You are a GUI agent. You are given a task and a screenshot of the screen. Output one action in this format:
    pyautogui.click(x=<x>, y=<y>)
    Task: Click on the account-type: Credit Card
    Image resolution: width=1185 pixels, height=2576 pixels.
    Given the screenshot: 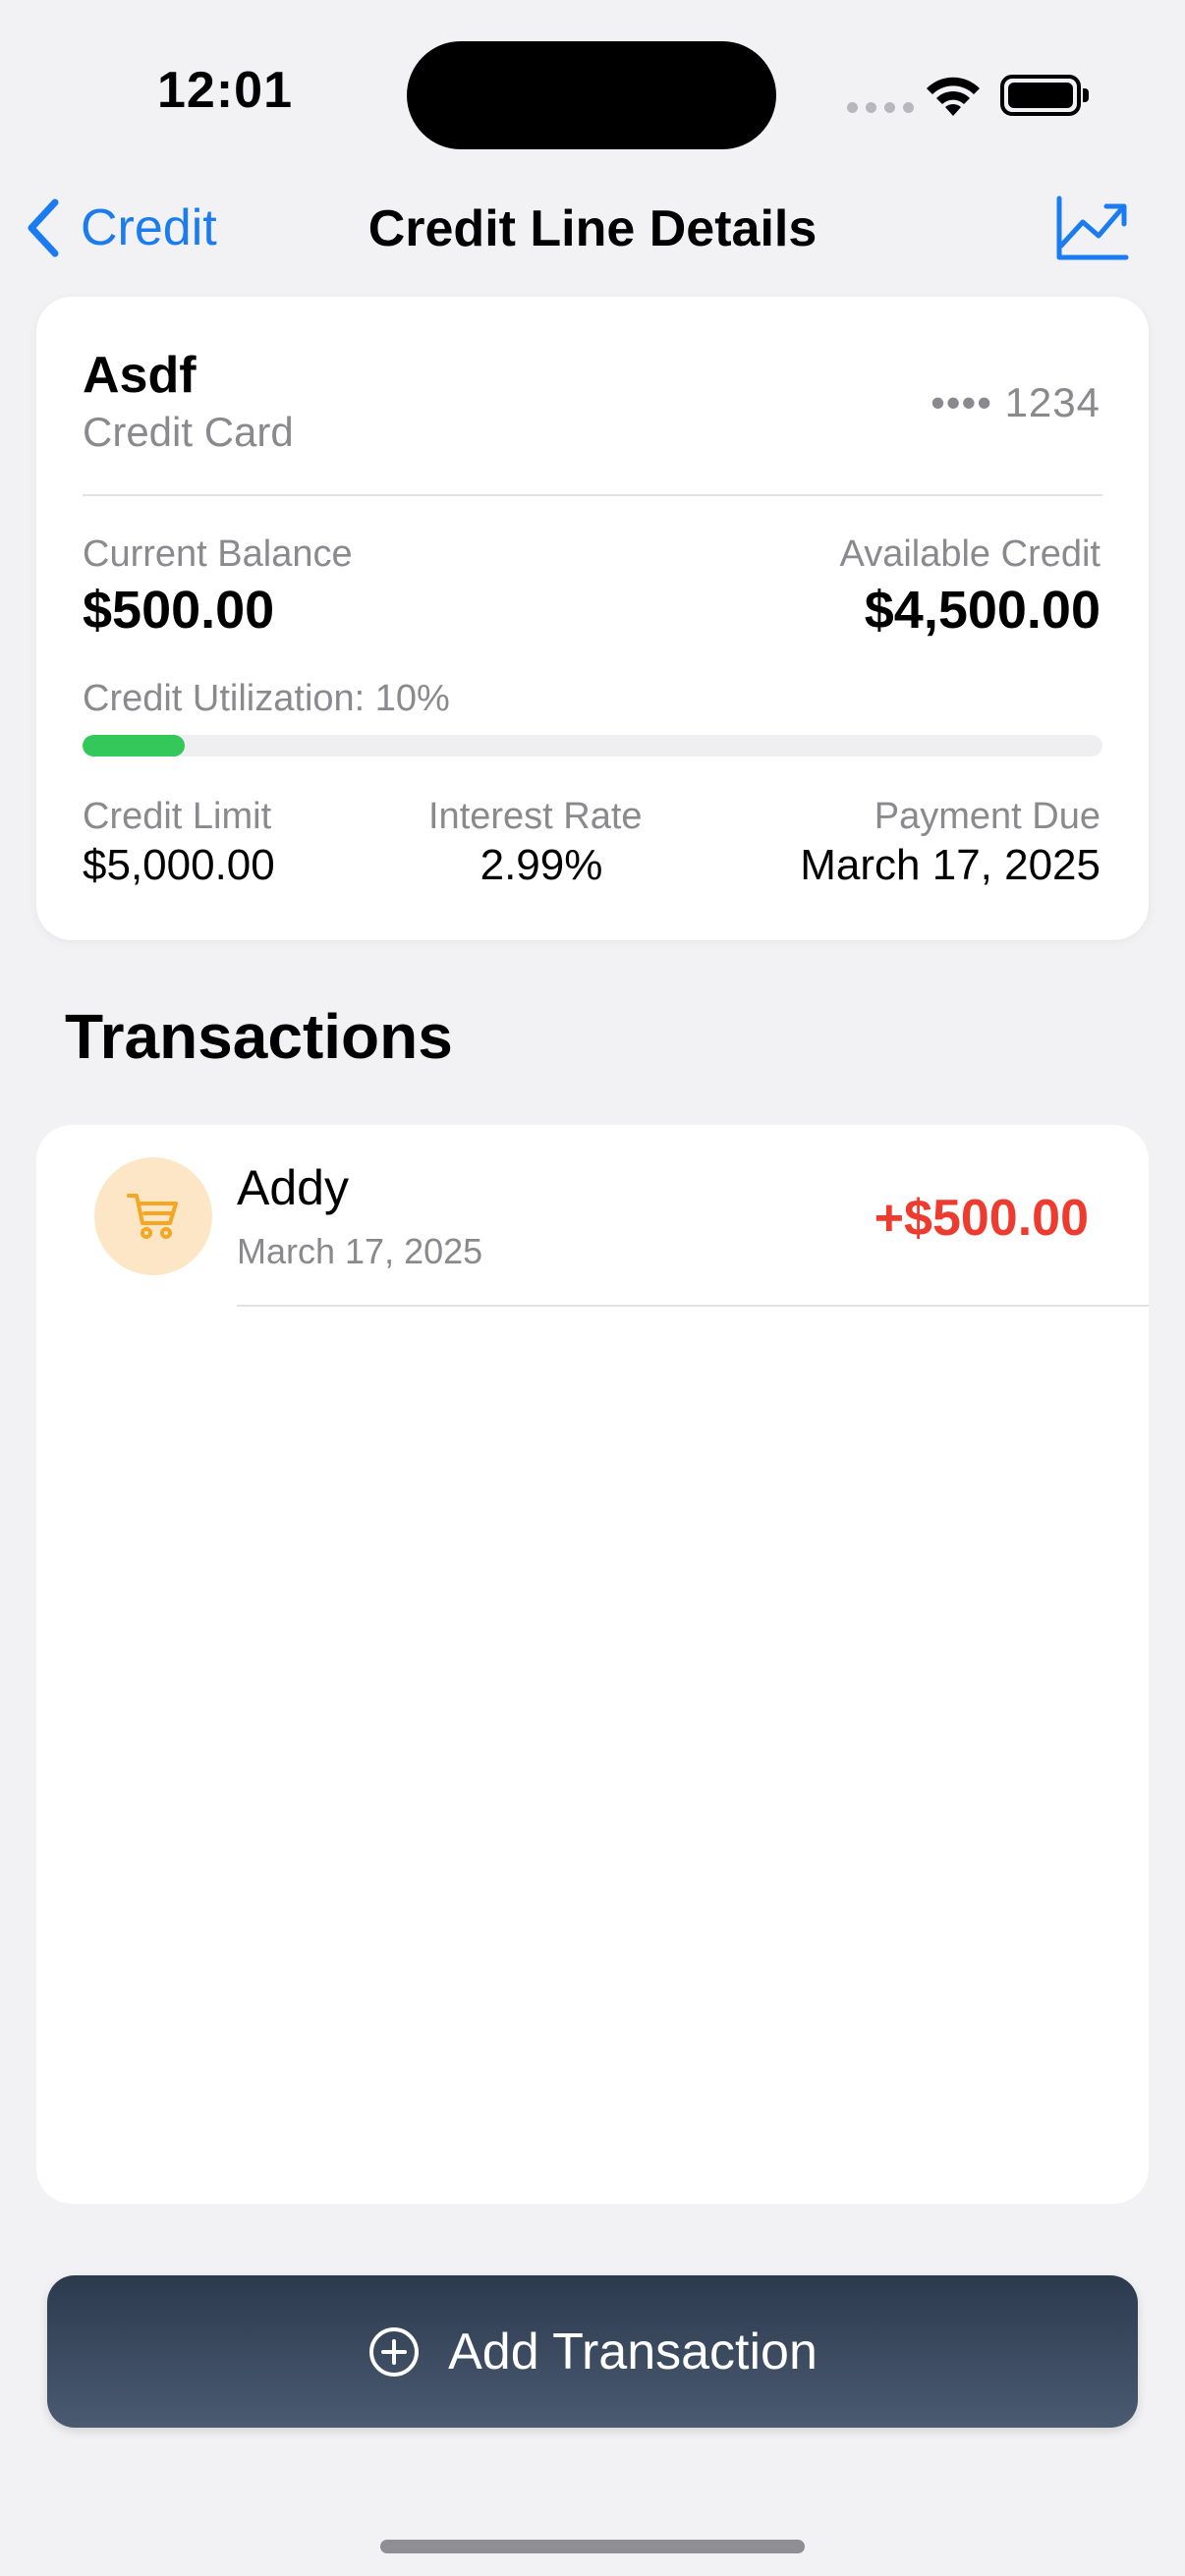 What is the action you would take?
    pyautogui.click(x=189, y=432)
    